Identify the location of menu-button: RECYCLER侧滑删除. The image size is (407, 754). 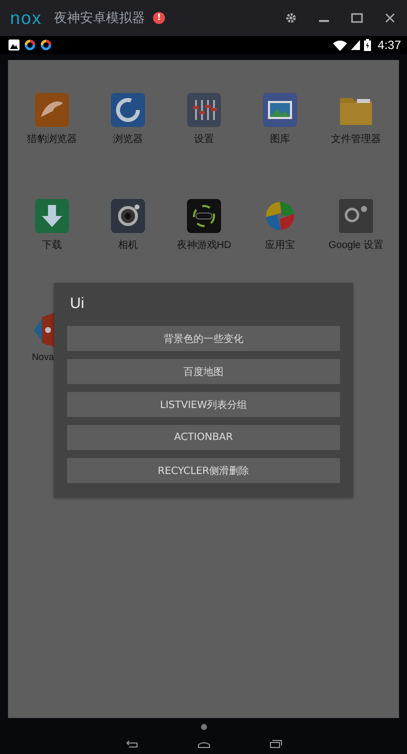
(203, 470).